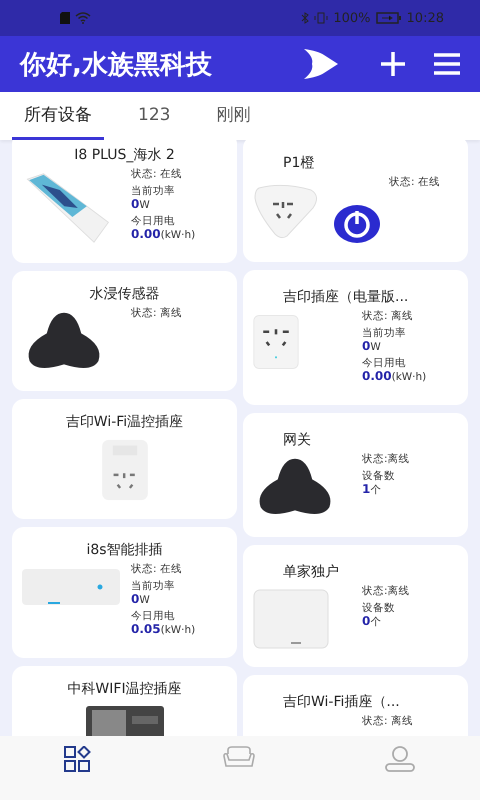  I want to click on device-name: 中科WIFI温控插座, so click(124, 689).